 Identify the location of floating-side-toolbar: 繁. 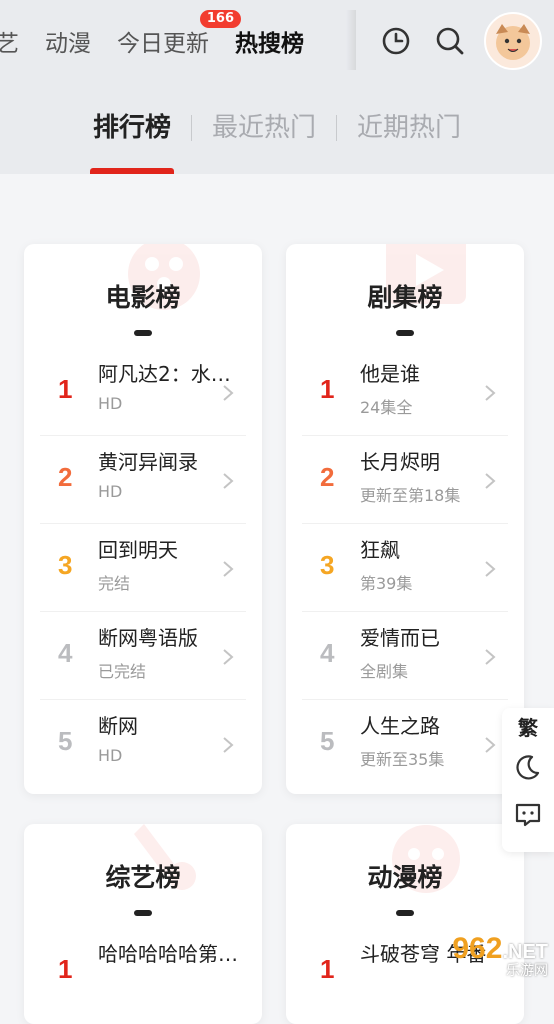
(528, 780).